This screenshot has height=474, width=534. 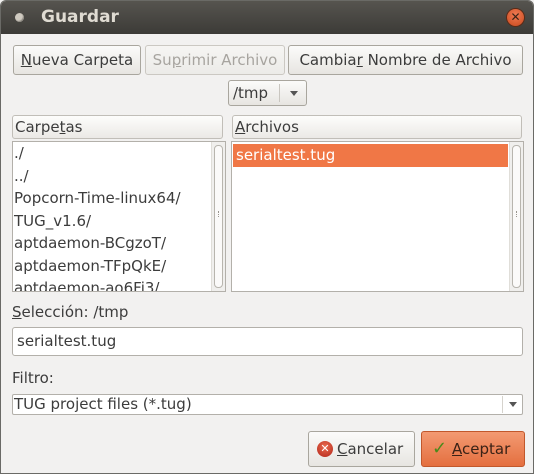 I want to click on files-scrollbar-thumb, so click(x=516, y=216).